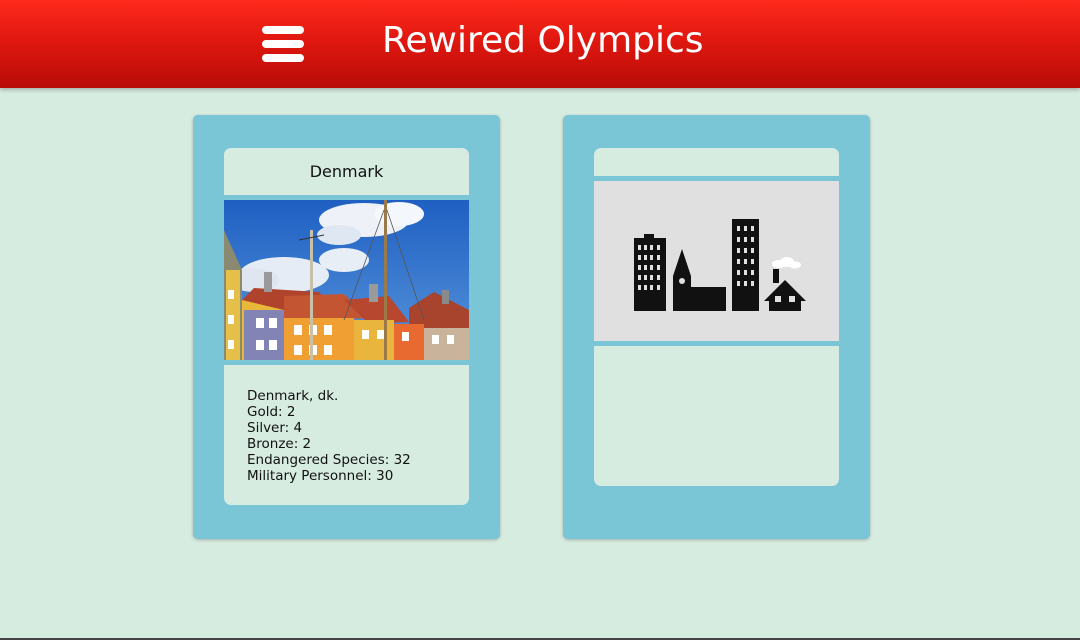 Image resolution: width=1080 pixels, height=640 pixels. I want to click on placeholder-image, so click(716, 261).